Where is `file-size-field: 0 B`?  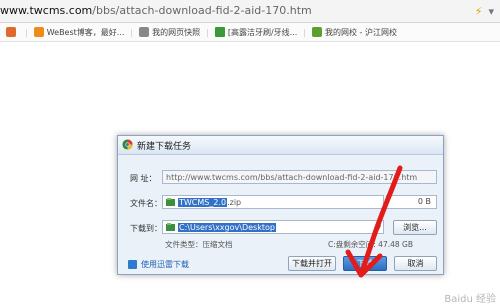
file-size-field: 0 B is located at coordinates (411, 202).